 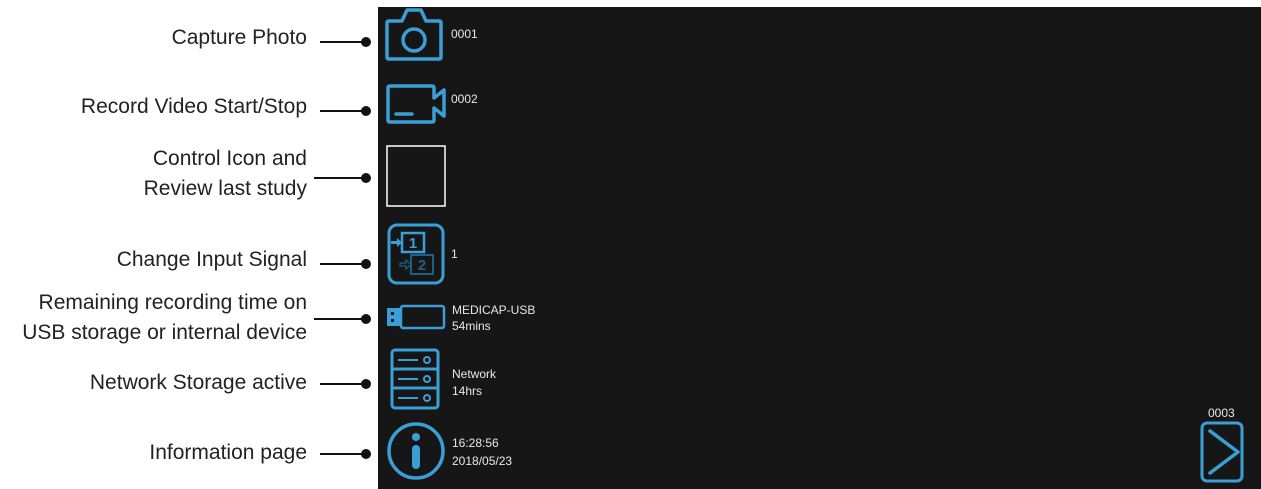 What do you see at coordinates (345, 111) in the screenshot?
I see `record-video-leader` at bounding box center [345, 111].